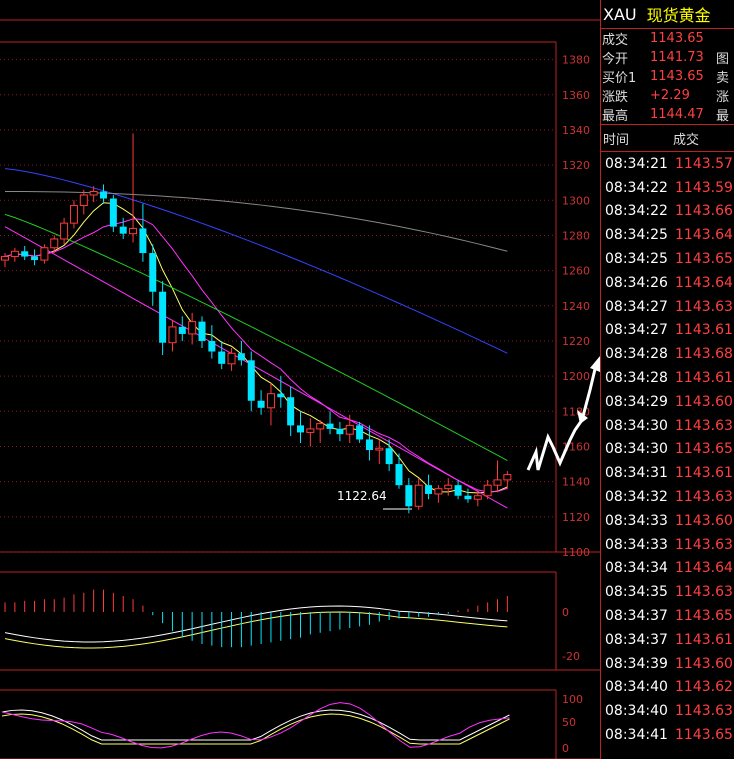 The image size is (734, 759). Describe the element at coordinates (704, 568) in the screenshot. I see `tick-price: 1143.64` at that location.